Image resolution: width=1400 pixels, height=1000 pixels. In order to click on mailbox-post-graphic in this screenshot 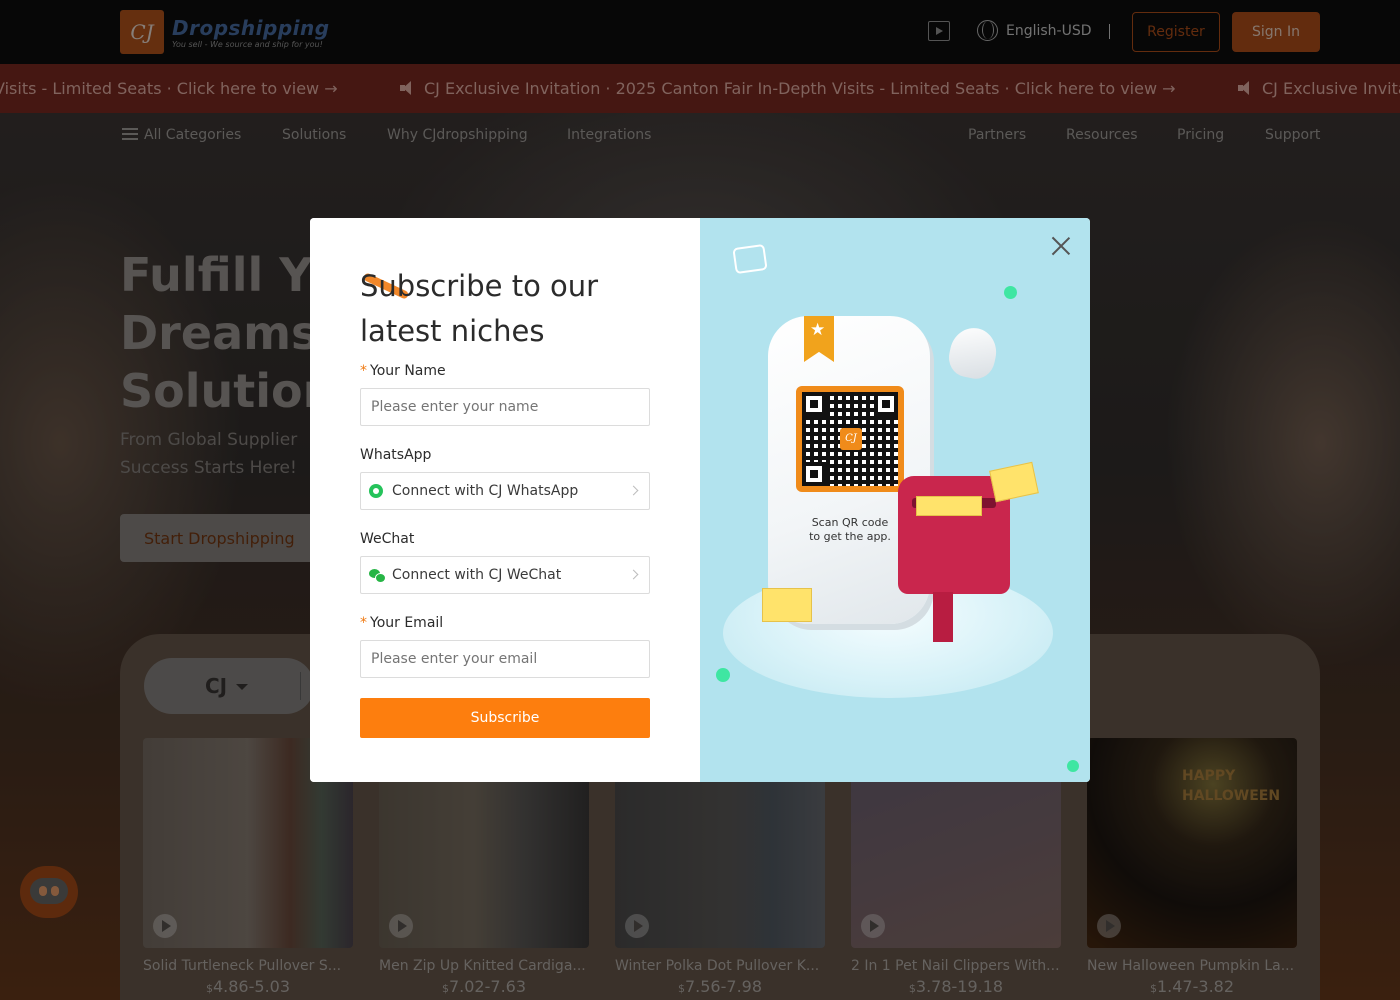, I will do `click(943, 617)`.